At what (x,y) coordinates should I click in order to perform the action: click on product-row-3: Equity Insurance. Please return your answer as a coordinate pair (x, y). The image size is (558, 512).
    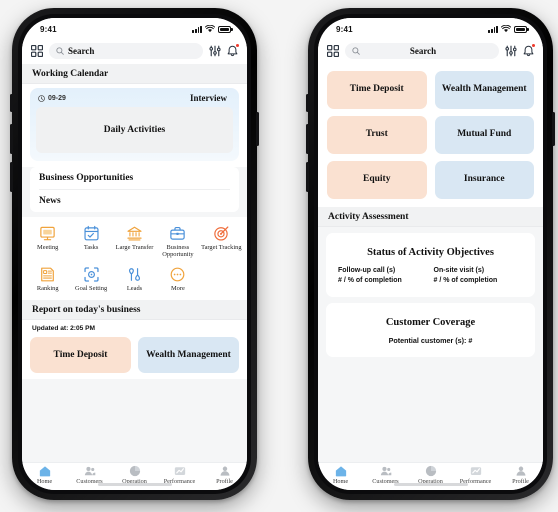
    Looking at the image, I should click on (430, 180).